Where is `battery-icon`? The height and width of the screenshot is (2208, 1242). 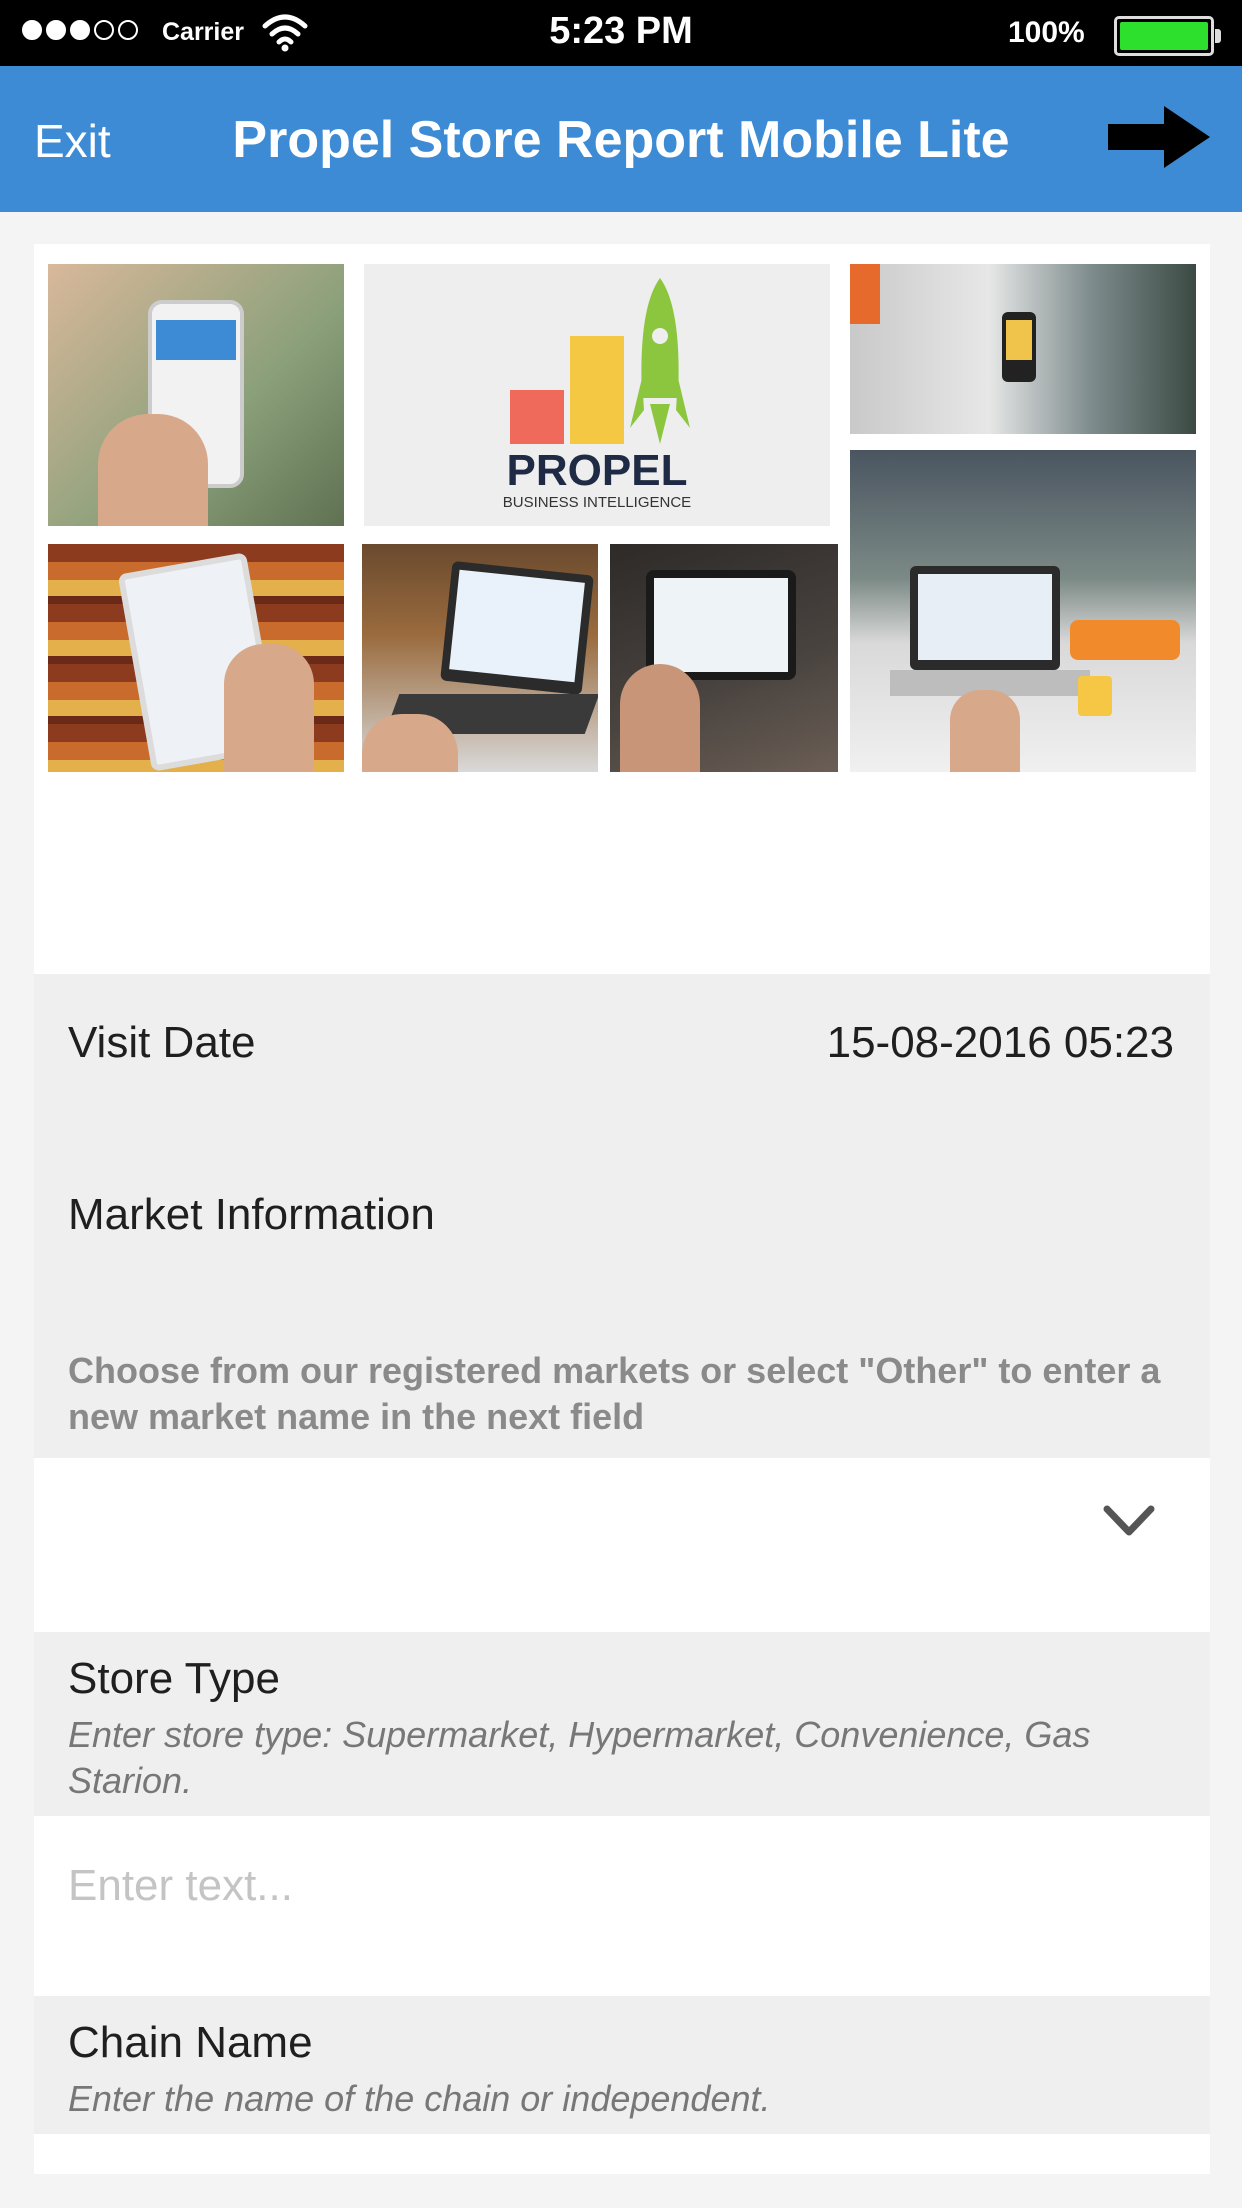
battery-icon is located at coordinates (1167, 36).